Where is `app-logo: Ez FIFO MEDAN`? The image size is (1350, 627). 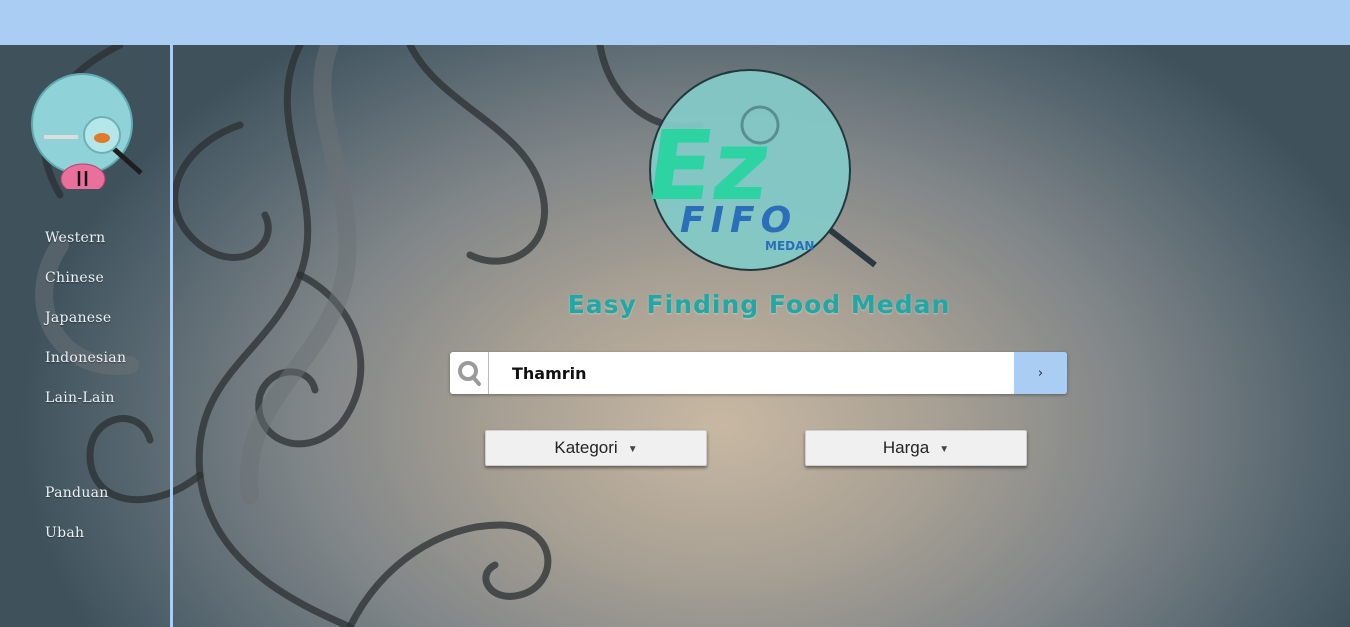
app-logo: Ez FIFO MEDAN is located at coordinates (765, 172).